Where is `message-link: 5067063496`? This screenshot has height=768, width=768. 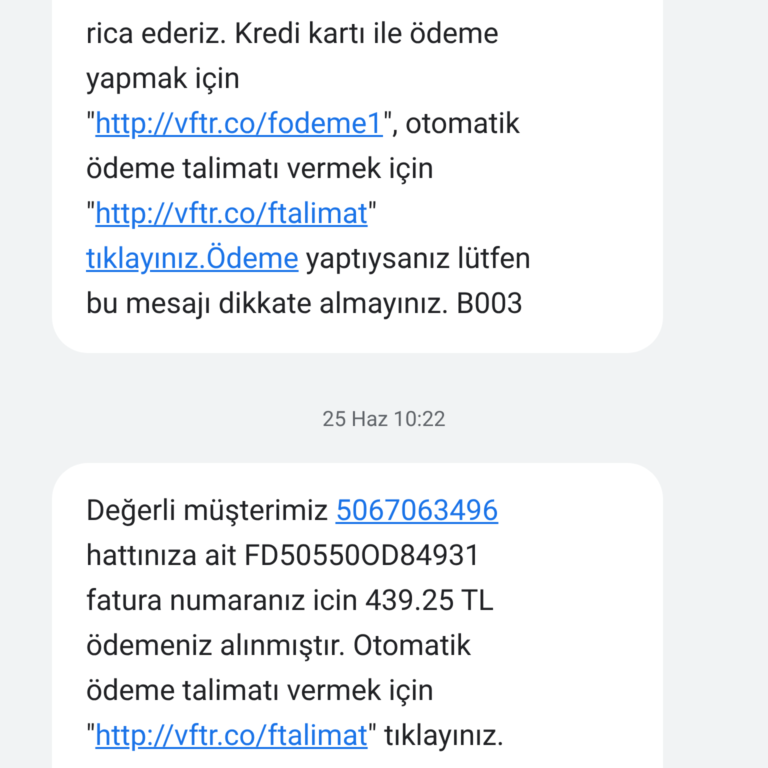 message-link: 5067063496 is located at coordinates (416, 511).